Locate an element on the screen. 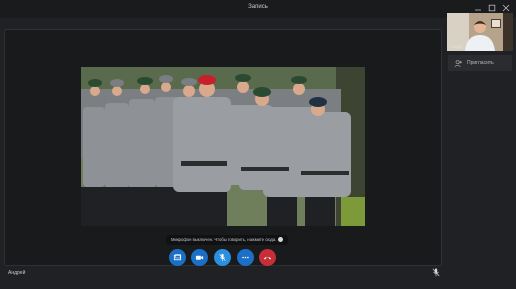 The width and height of the screenshot is (516, 289). maximize-icon is located at coordinates (492, 8).